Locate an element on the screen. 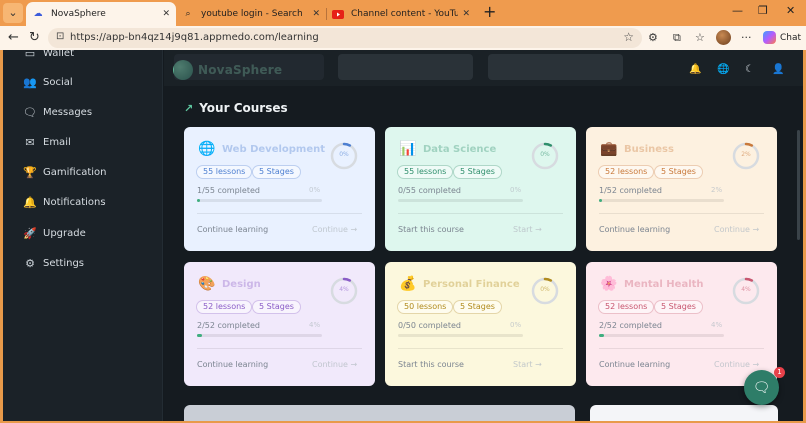 The height and width of the screenshot is (423, 806). more-options-icon: ··· is located at coordinates (746, 37).